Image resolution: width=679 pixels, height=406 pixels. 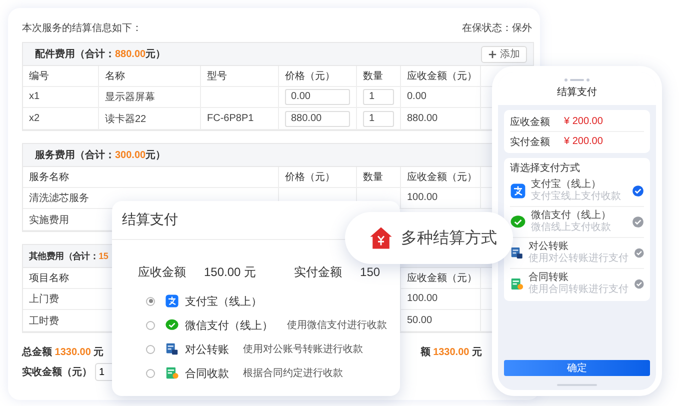 What do you see at coordinates (61, 97) in the screenshot?
I see `table-cell: x1` at bounding box center [61, 97].